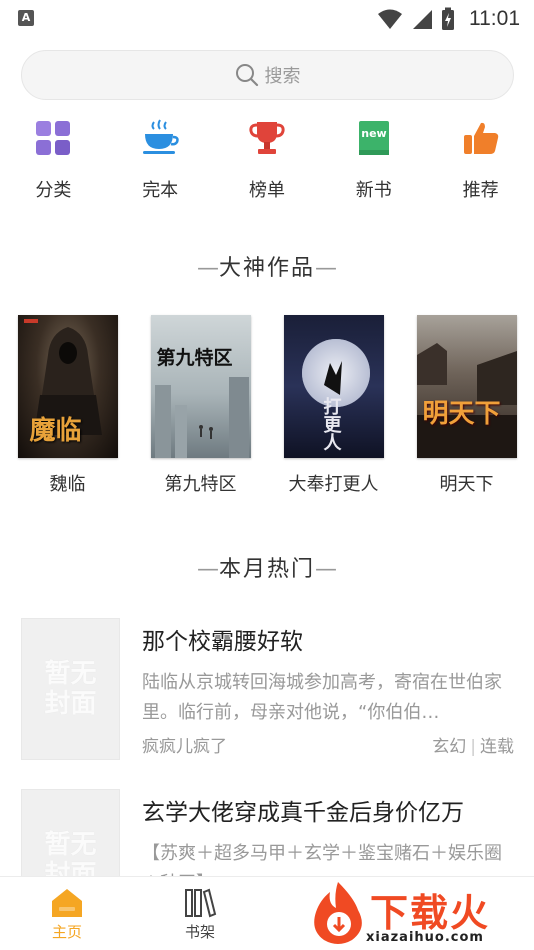 Image resolution: width=534 pixels, height=950 pixels. I want to click on category-label: 推荐, so click(480, 190).